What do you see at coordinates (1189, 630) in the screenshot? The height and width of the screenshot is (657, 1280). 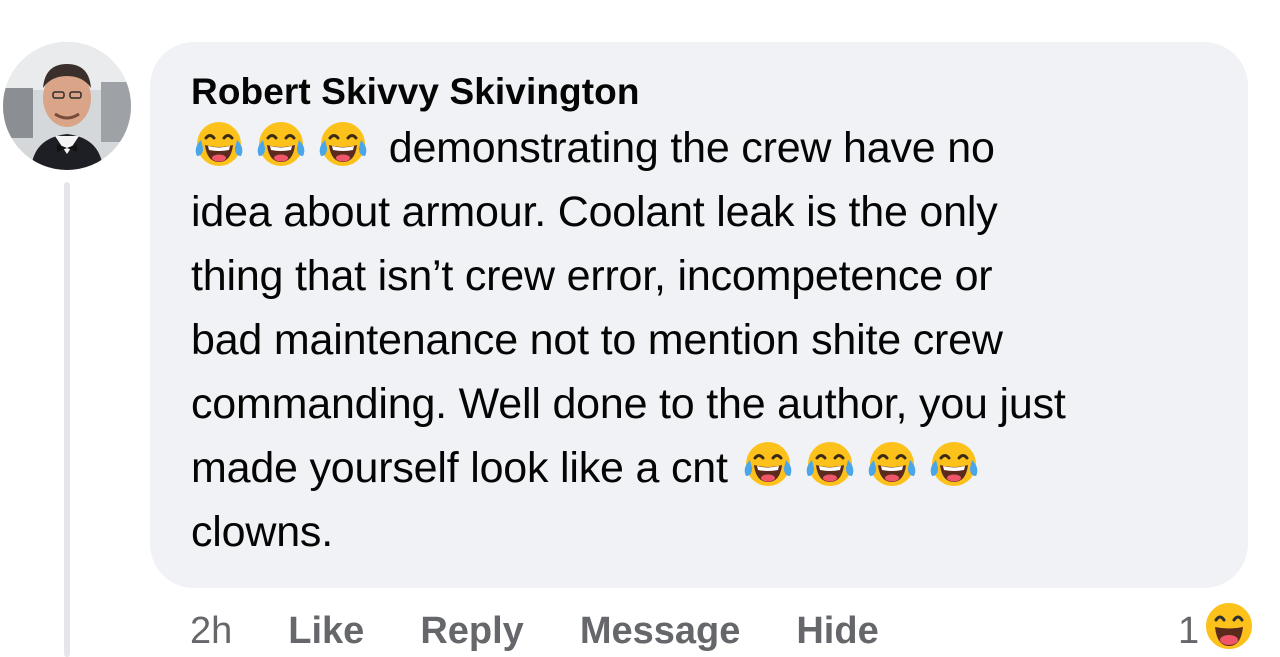 I see `reaction-count: 1` at bounding box center [1189, 630].